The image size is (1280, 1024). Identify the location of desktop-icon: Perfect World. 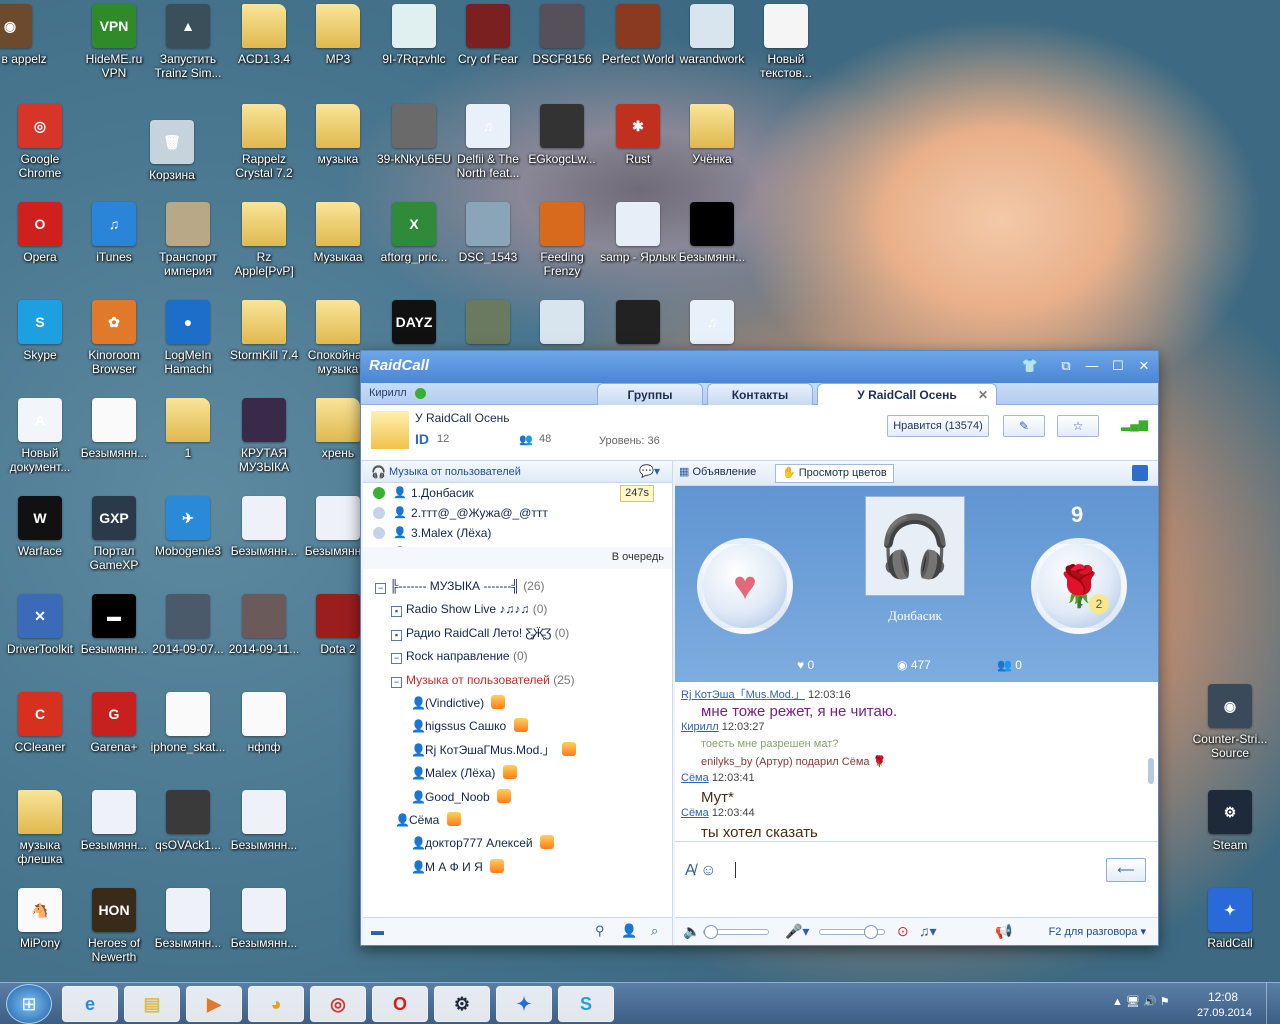
(638, 52).